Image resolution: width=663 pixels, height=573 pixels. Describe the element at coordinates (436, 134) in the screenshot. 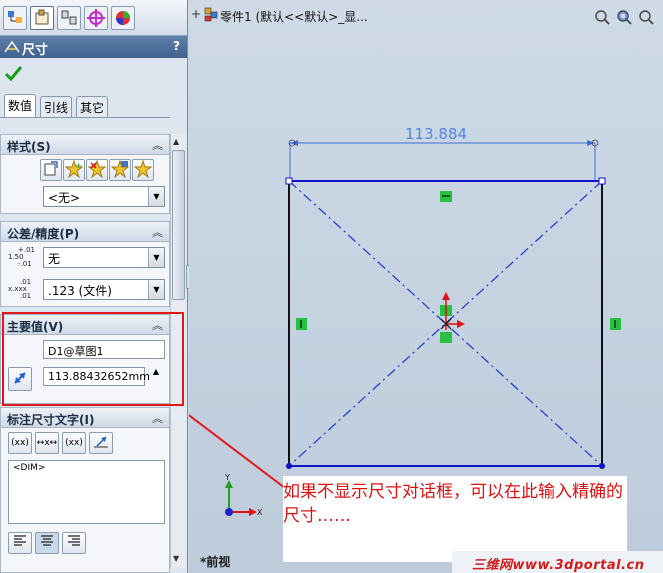

I see `dimension-value-label: 113.884` at that location.